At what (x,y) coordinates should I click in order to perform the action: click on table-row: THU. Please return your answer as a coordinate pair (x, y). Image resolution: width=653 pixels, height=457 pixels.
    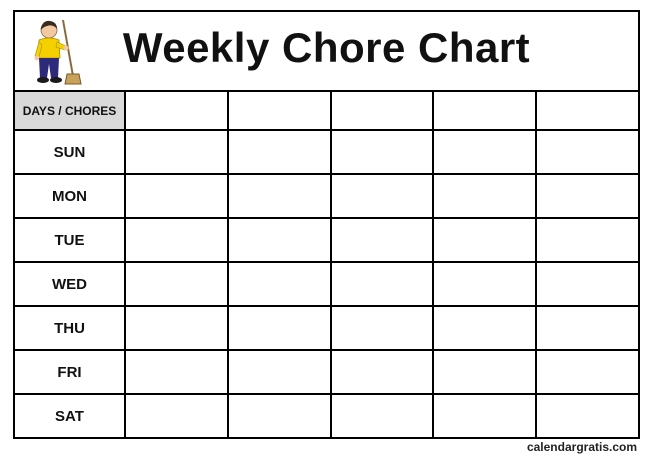
    Looking at the image, I should click on (326, 328).